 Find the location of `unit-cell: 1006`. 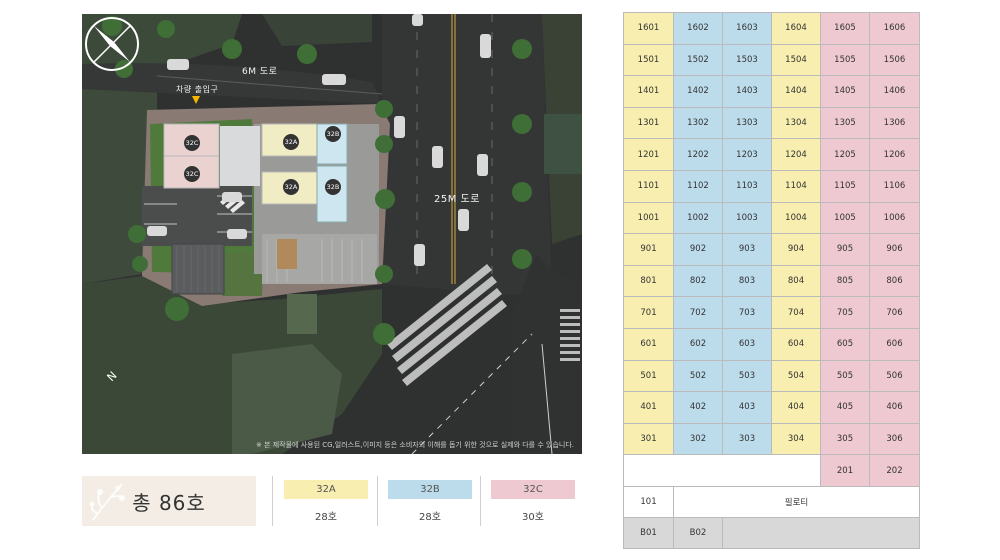

unit-cell: 1006 is located at coordinates (894, 218).